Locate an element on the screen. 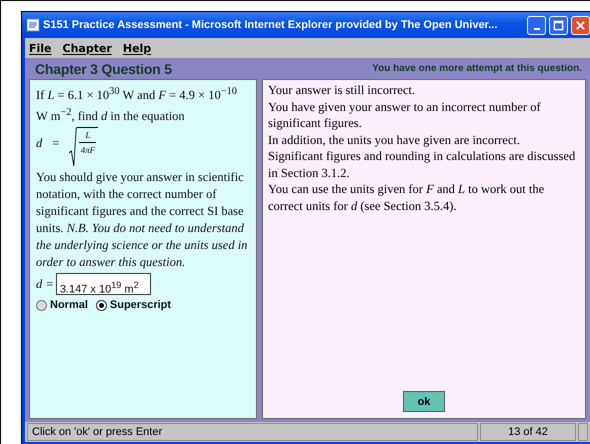 The width and height of the screenshot is (590, 444). minimize-icon is located at coordinates (537, 29).